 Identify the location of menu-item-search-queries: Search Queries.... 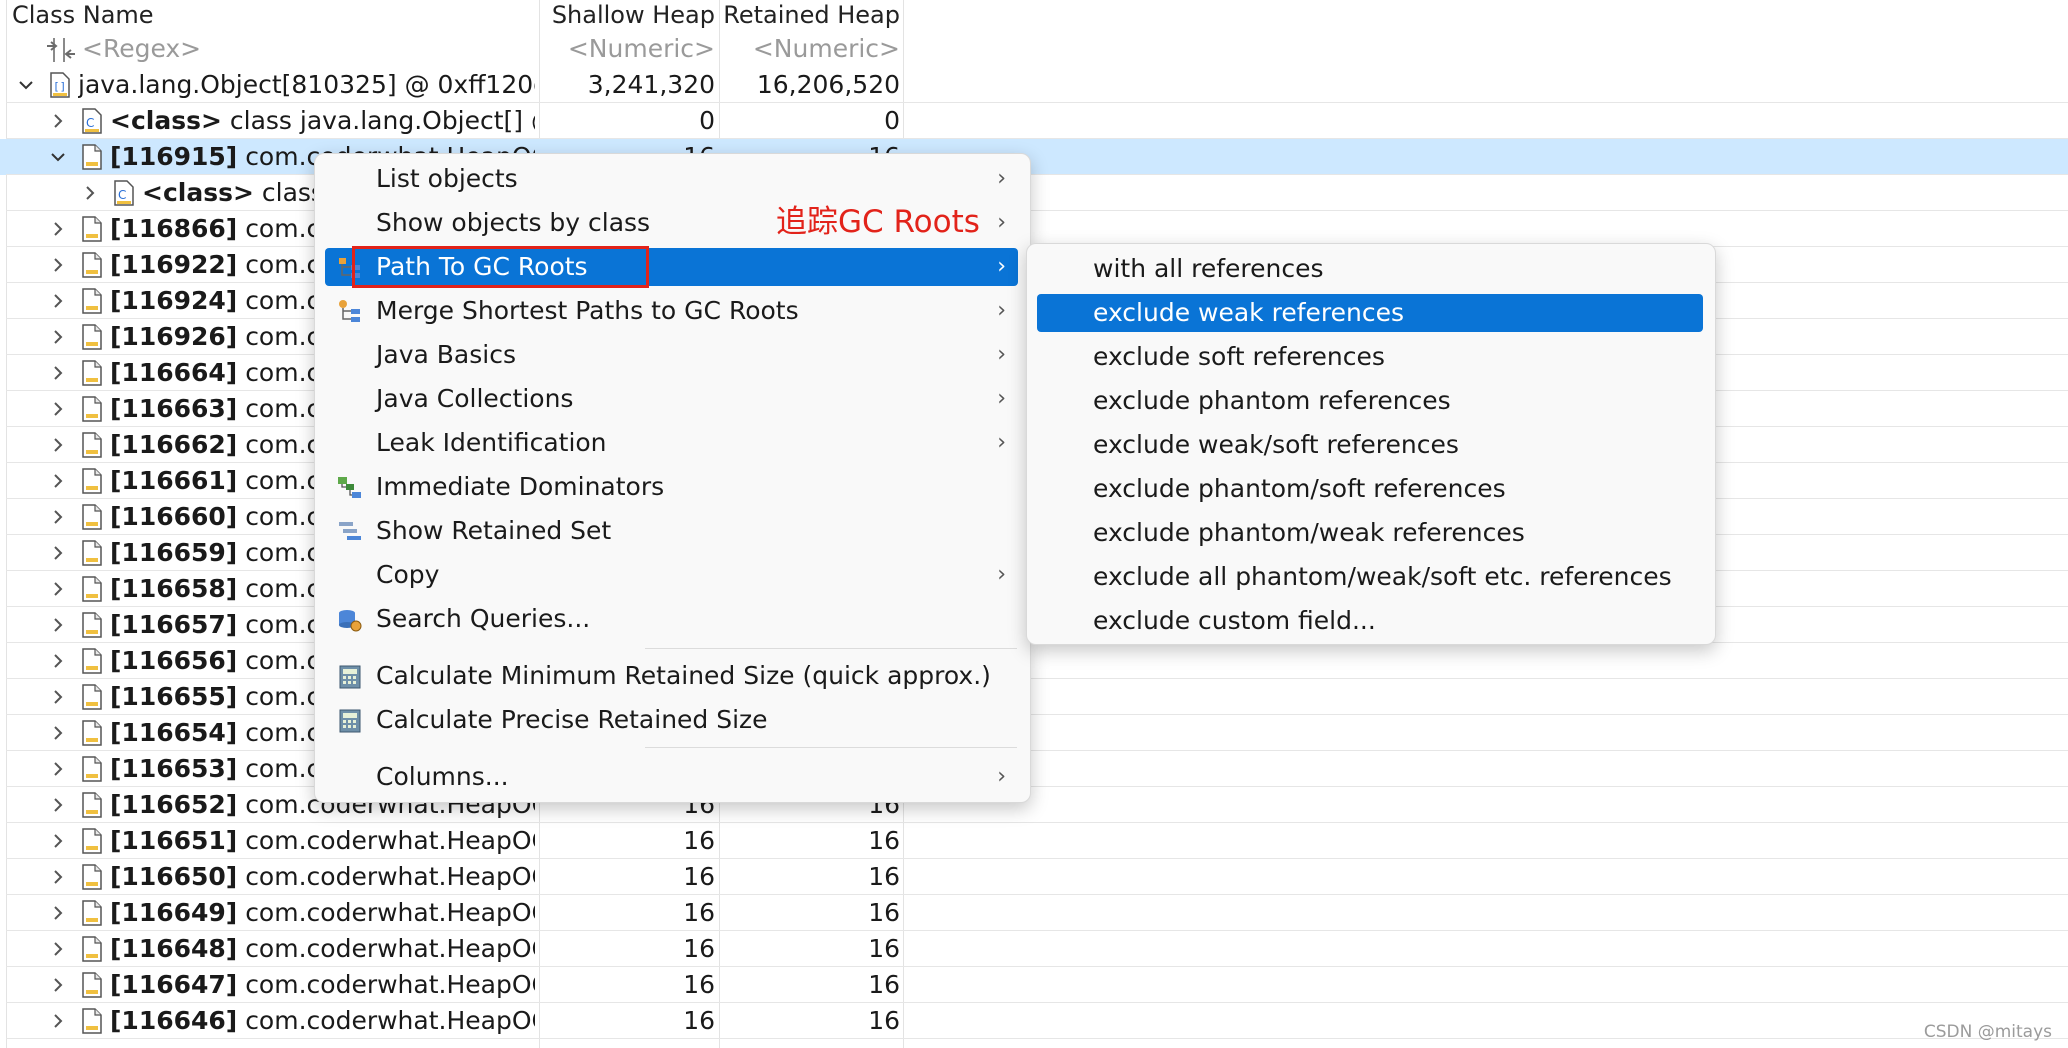
(671, 619).